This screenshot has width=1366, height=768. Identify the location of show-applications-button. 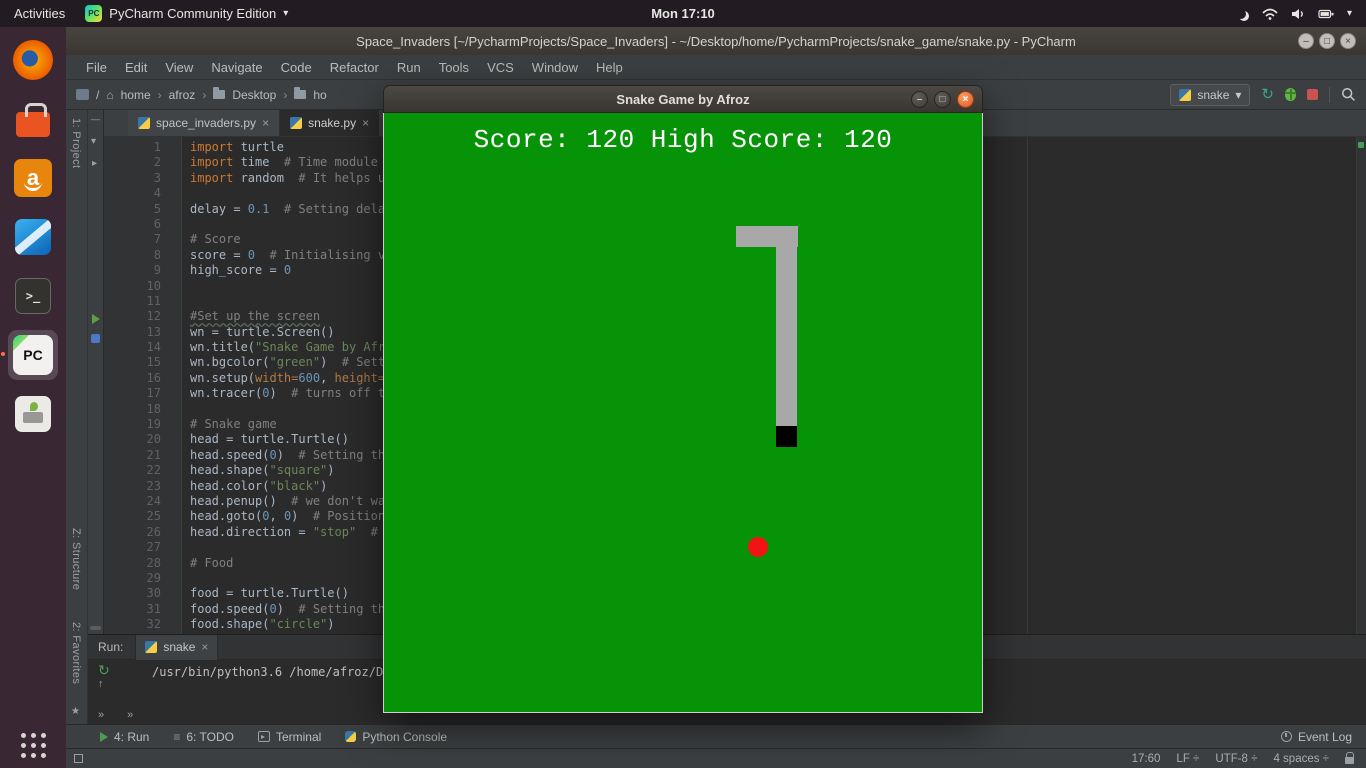
(33, 745).